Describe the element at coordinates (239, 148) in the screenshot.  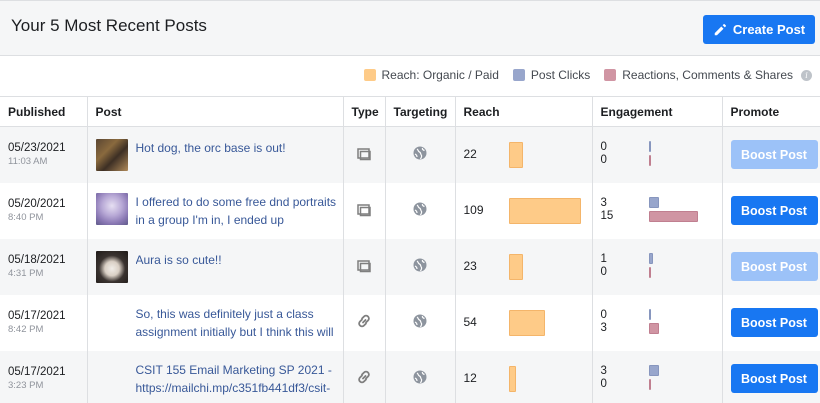
I see `post-link: Hot dog, the orc base is out!` at that location.